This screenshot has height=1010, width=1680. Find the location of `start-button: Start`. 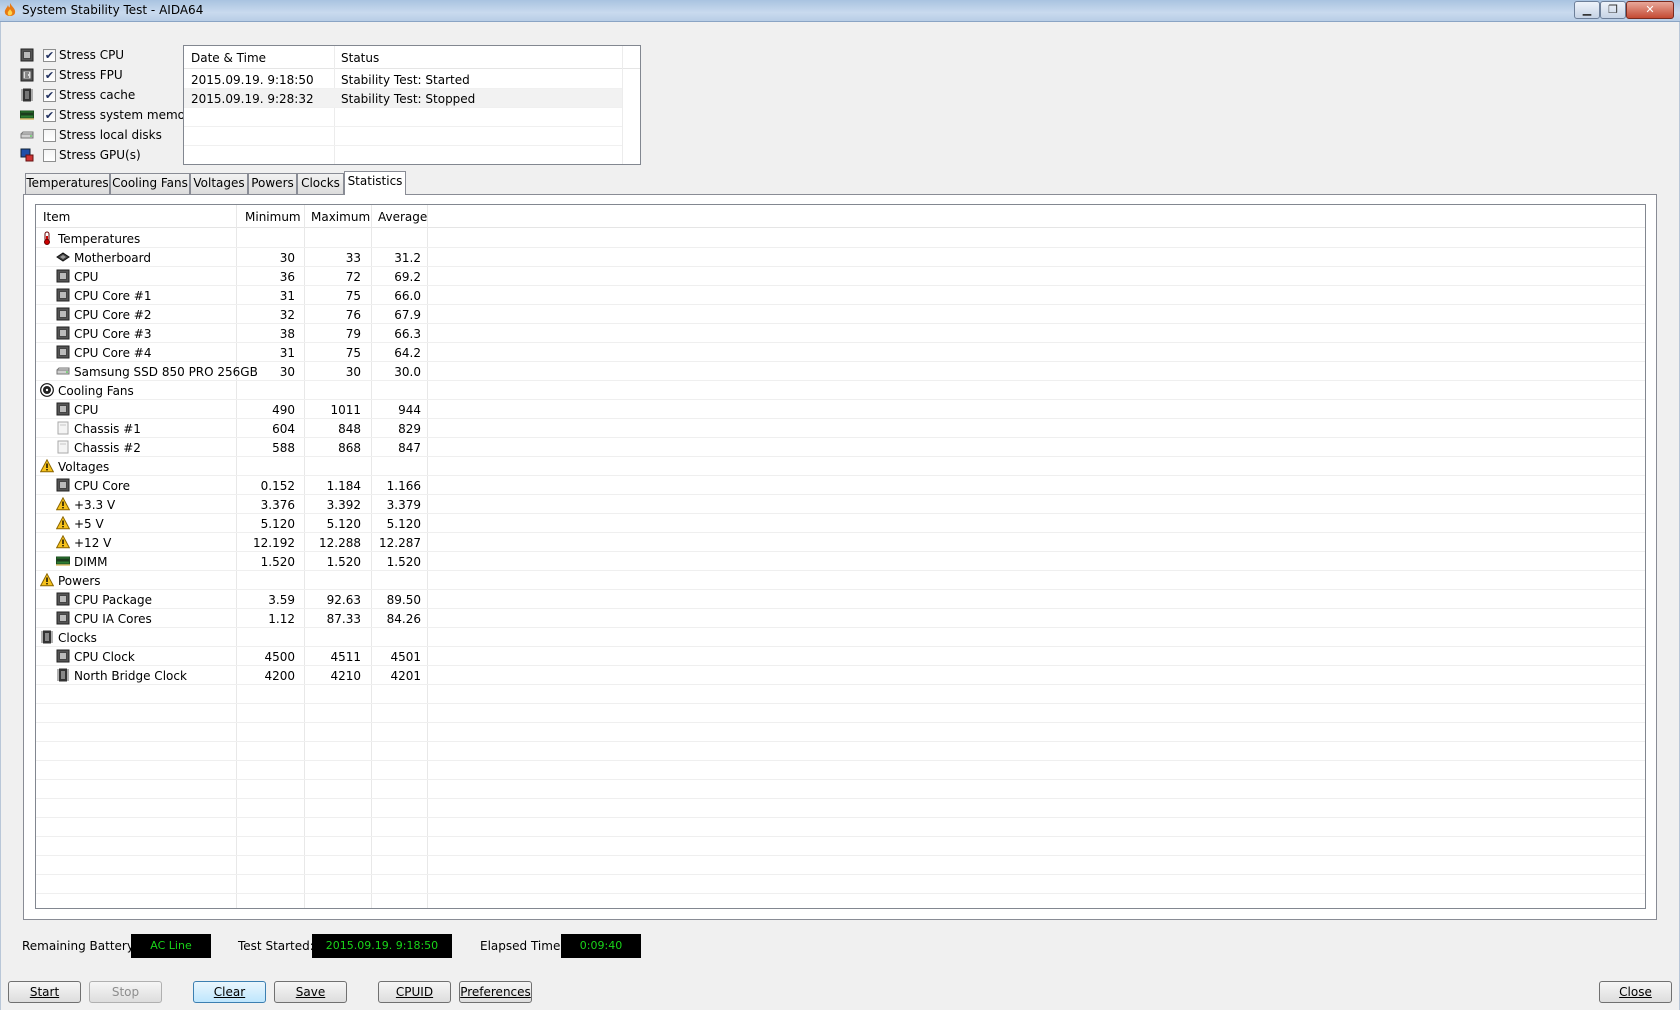

start-button: Start is located at coordinates (44, 992).